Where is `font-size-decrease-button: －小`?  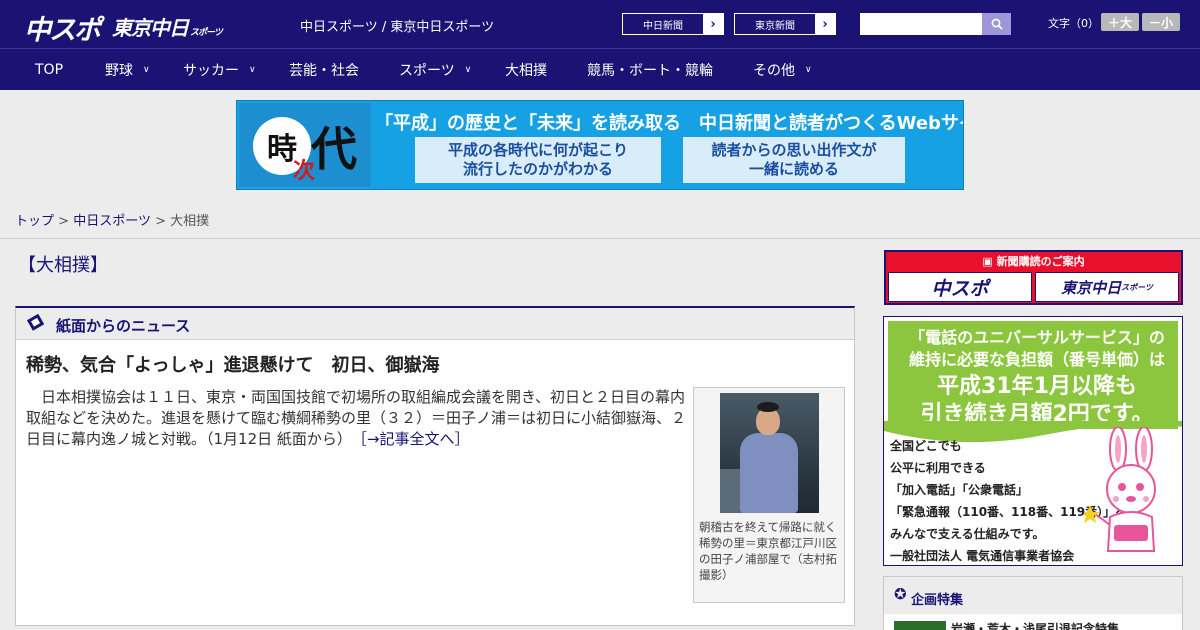
font-size-decrease-button: －小 is located at coordinates (1161, 22).